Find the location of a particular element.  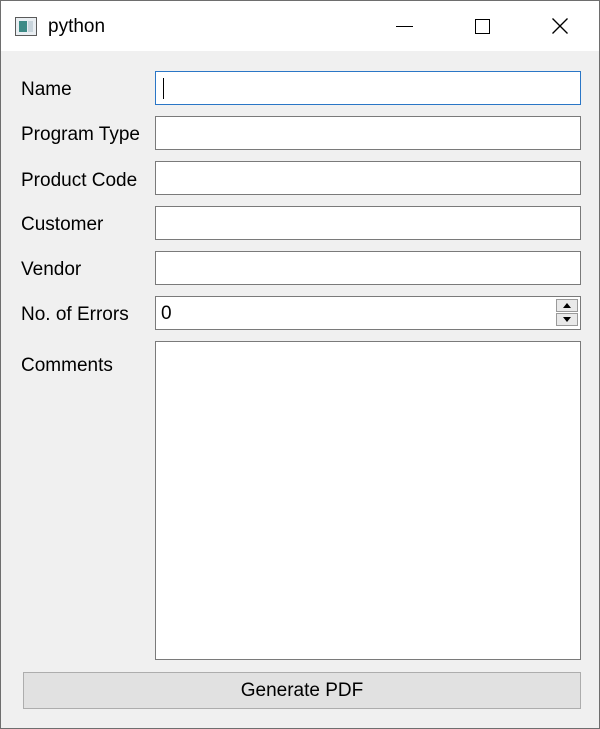

errors-spinbox: 0 is located at coordinates (368, 313).